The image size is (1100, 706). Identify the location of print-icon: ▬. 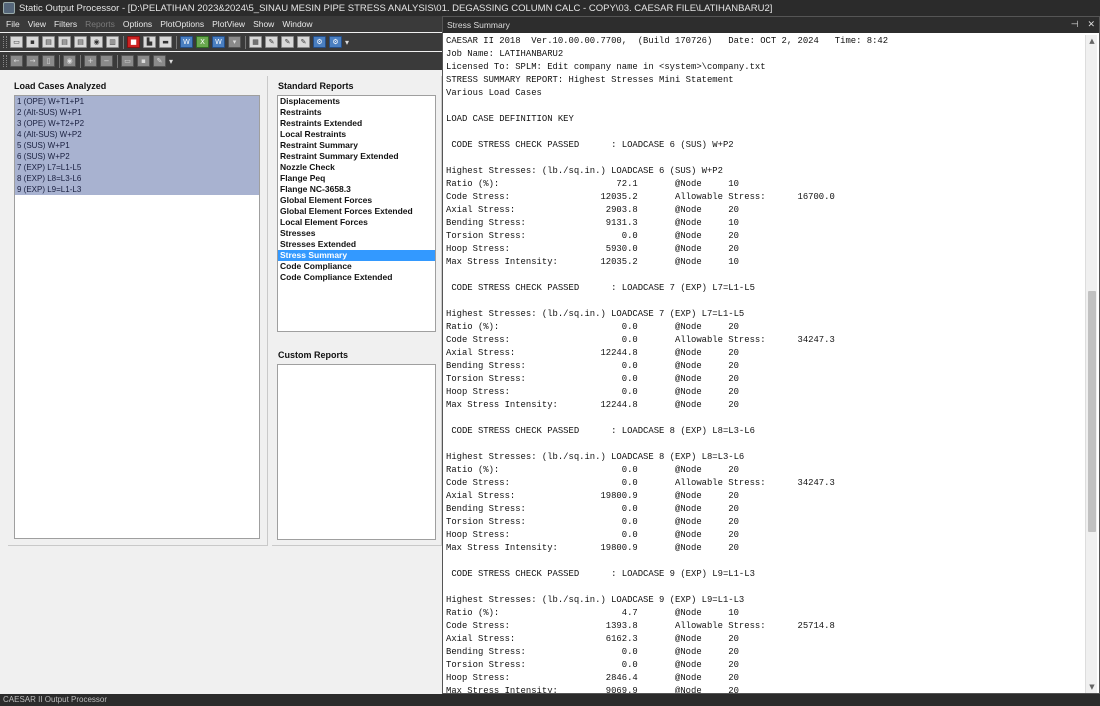
(165, 42).